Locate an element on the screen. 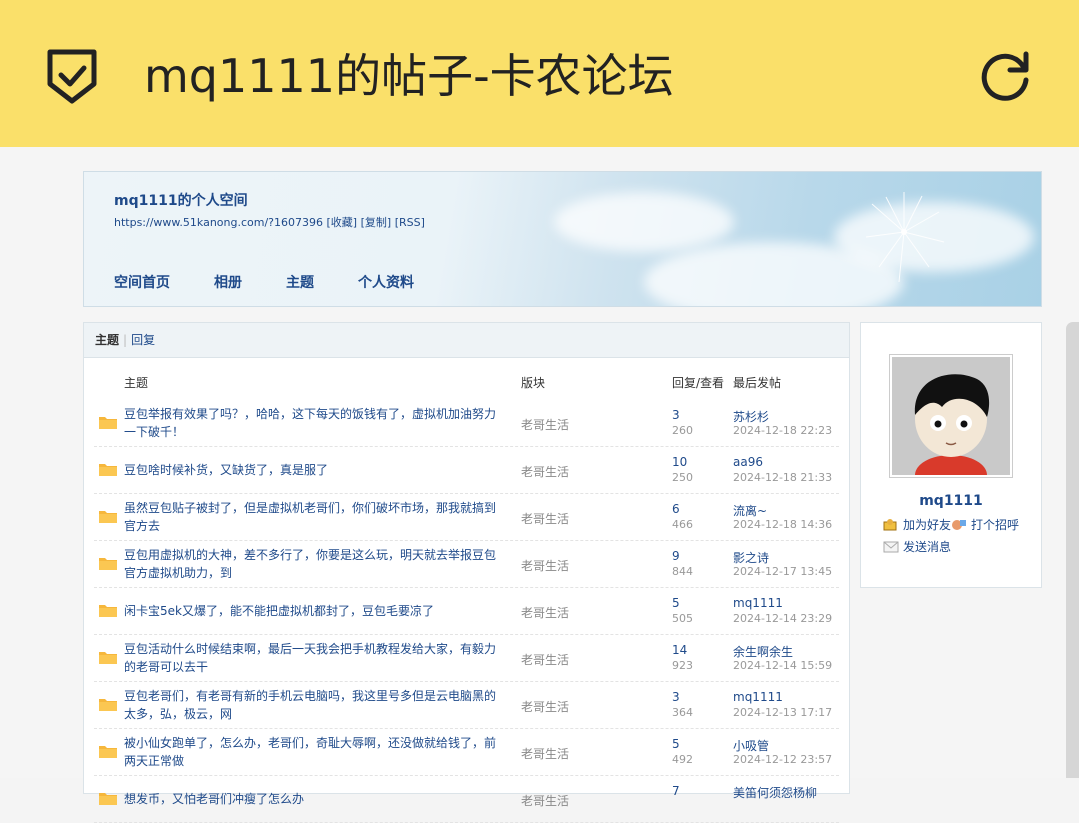 This screenshot has width=1079, height=823. table-header: 主题 版块 回复/查看 最后发帖 is located at coordinates (466, 379).